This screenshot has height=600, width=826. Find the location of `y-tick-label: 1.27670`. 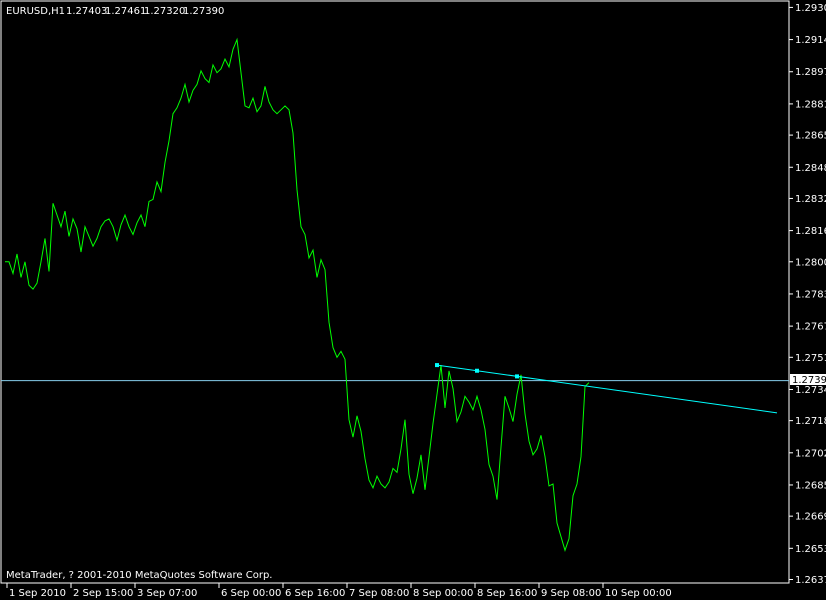

y-tick-label: 1.27670 is located at coordinates (810, 327).